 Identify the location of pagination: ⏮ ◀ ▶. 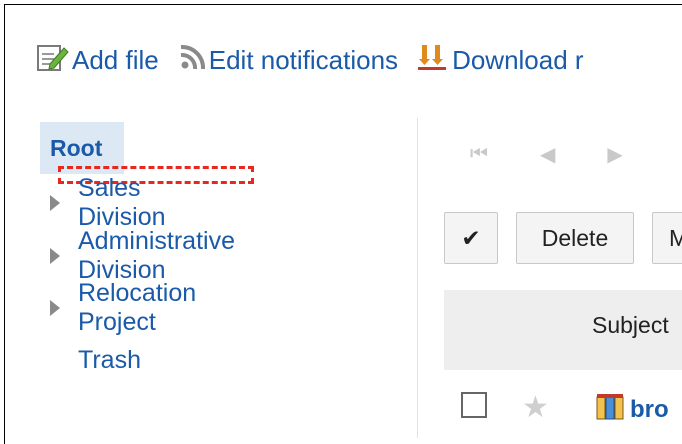
(572, 154).